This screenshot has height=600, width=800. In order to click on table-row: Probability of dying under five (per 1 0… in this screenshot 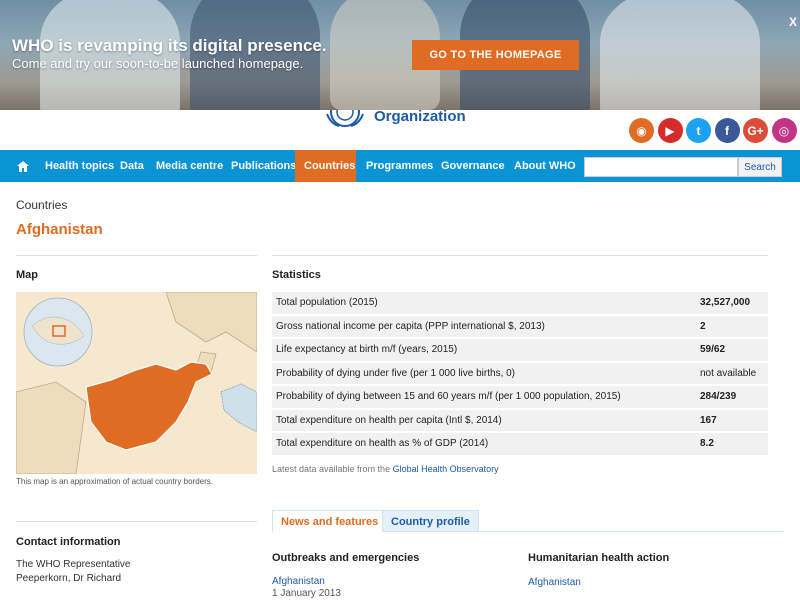, I will do `click(520, 373)`.